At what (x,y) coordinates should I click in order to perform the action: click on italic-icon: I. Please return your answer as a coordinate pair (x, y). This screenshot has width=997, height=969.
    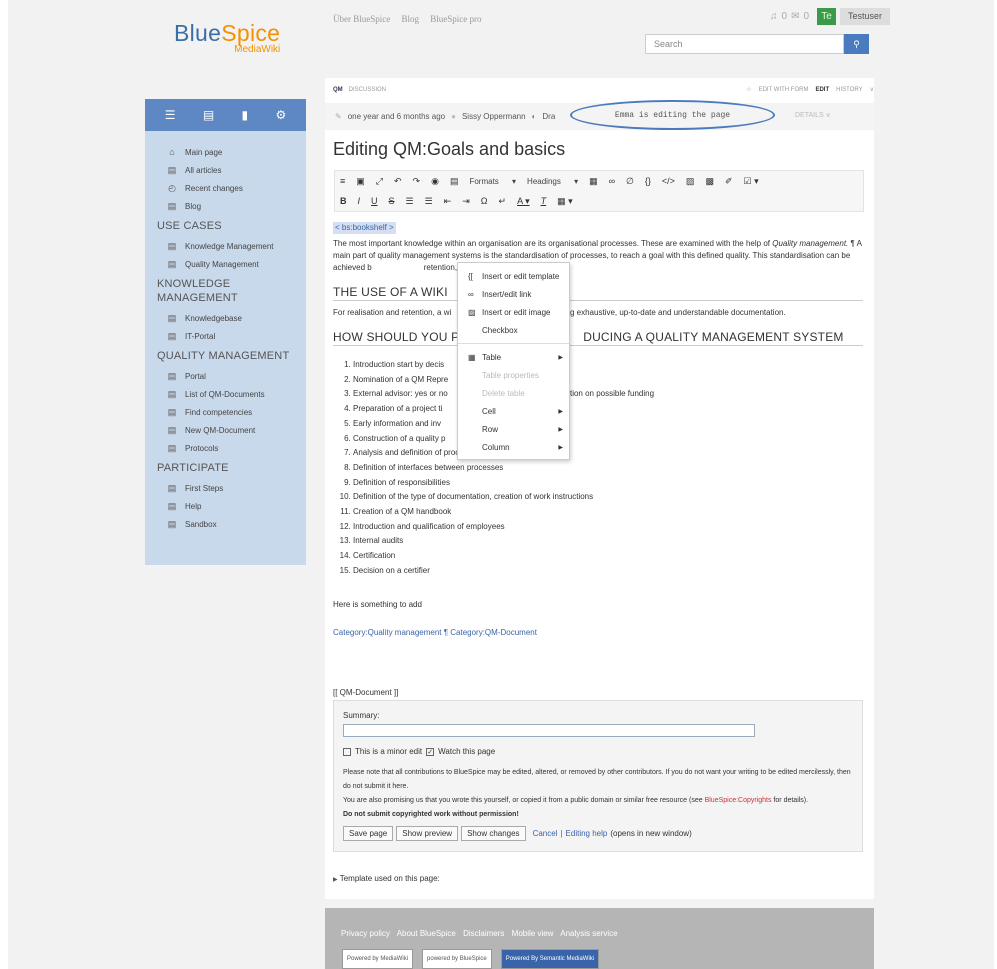
    Looking at the image, I should click on (359, 201).